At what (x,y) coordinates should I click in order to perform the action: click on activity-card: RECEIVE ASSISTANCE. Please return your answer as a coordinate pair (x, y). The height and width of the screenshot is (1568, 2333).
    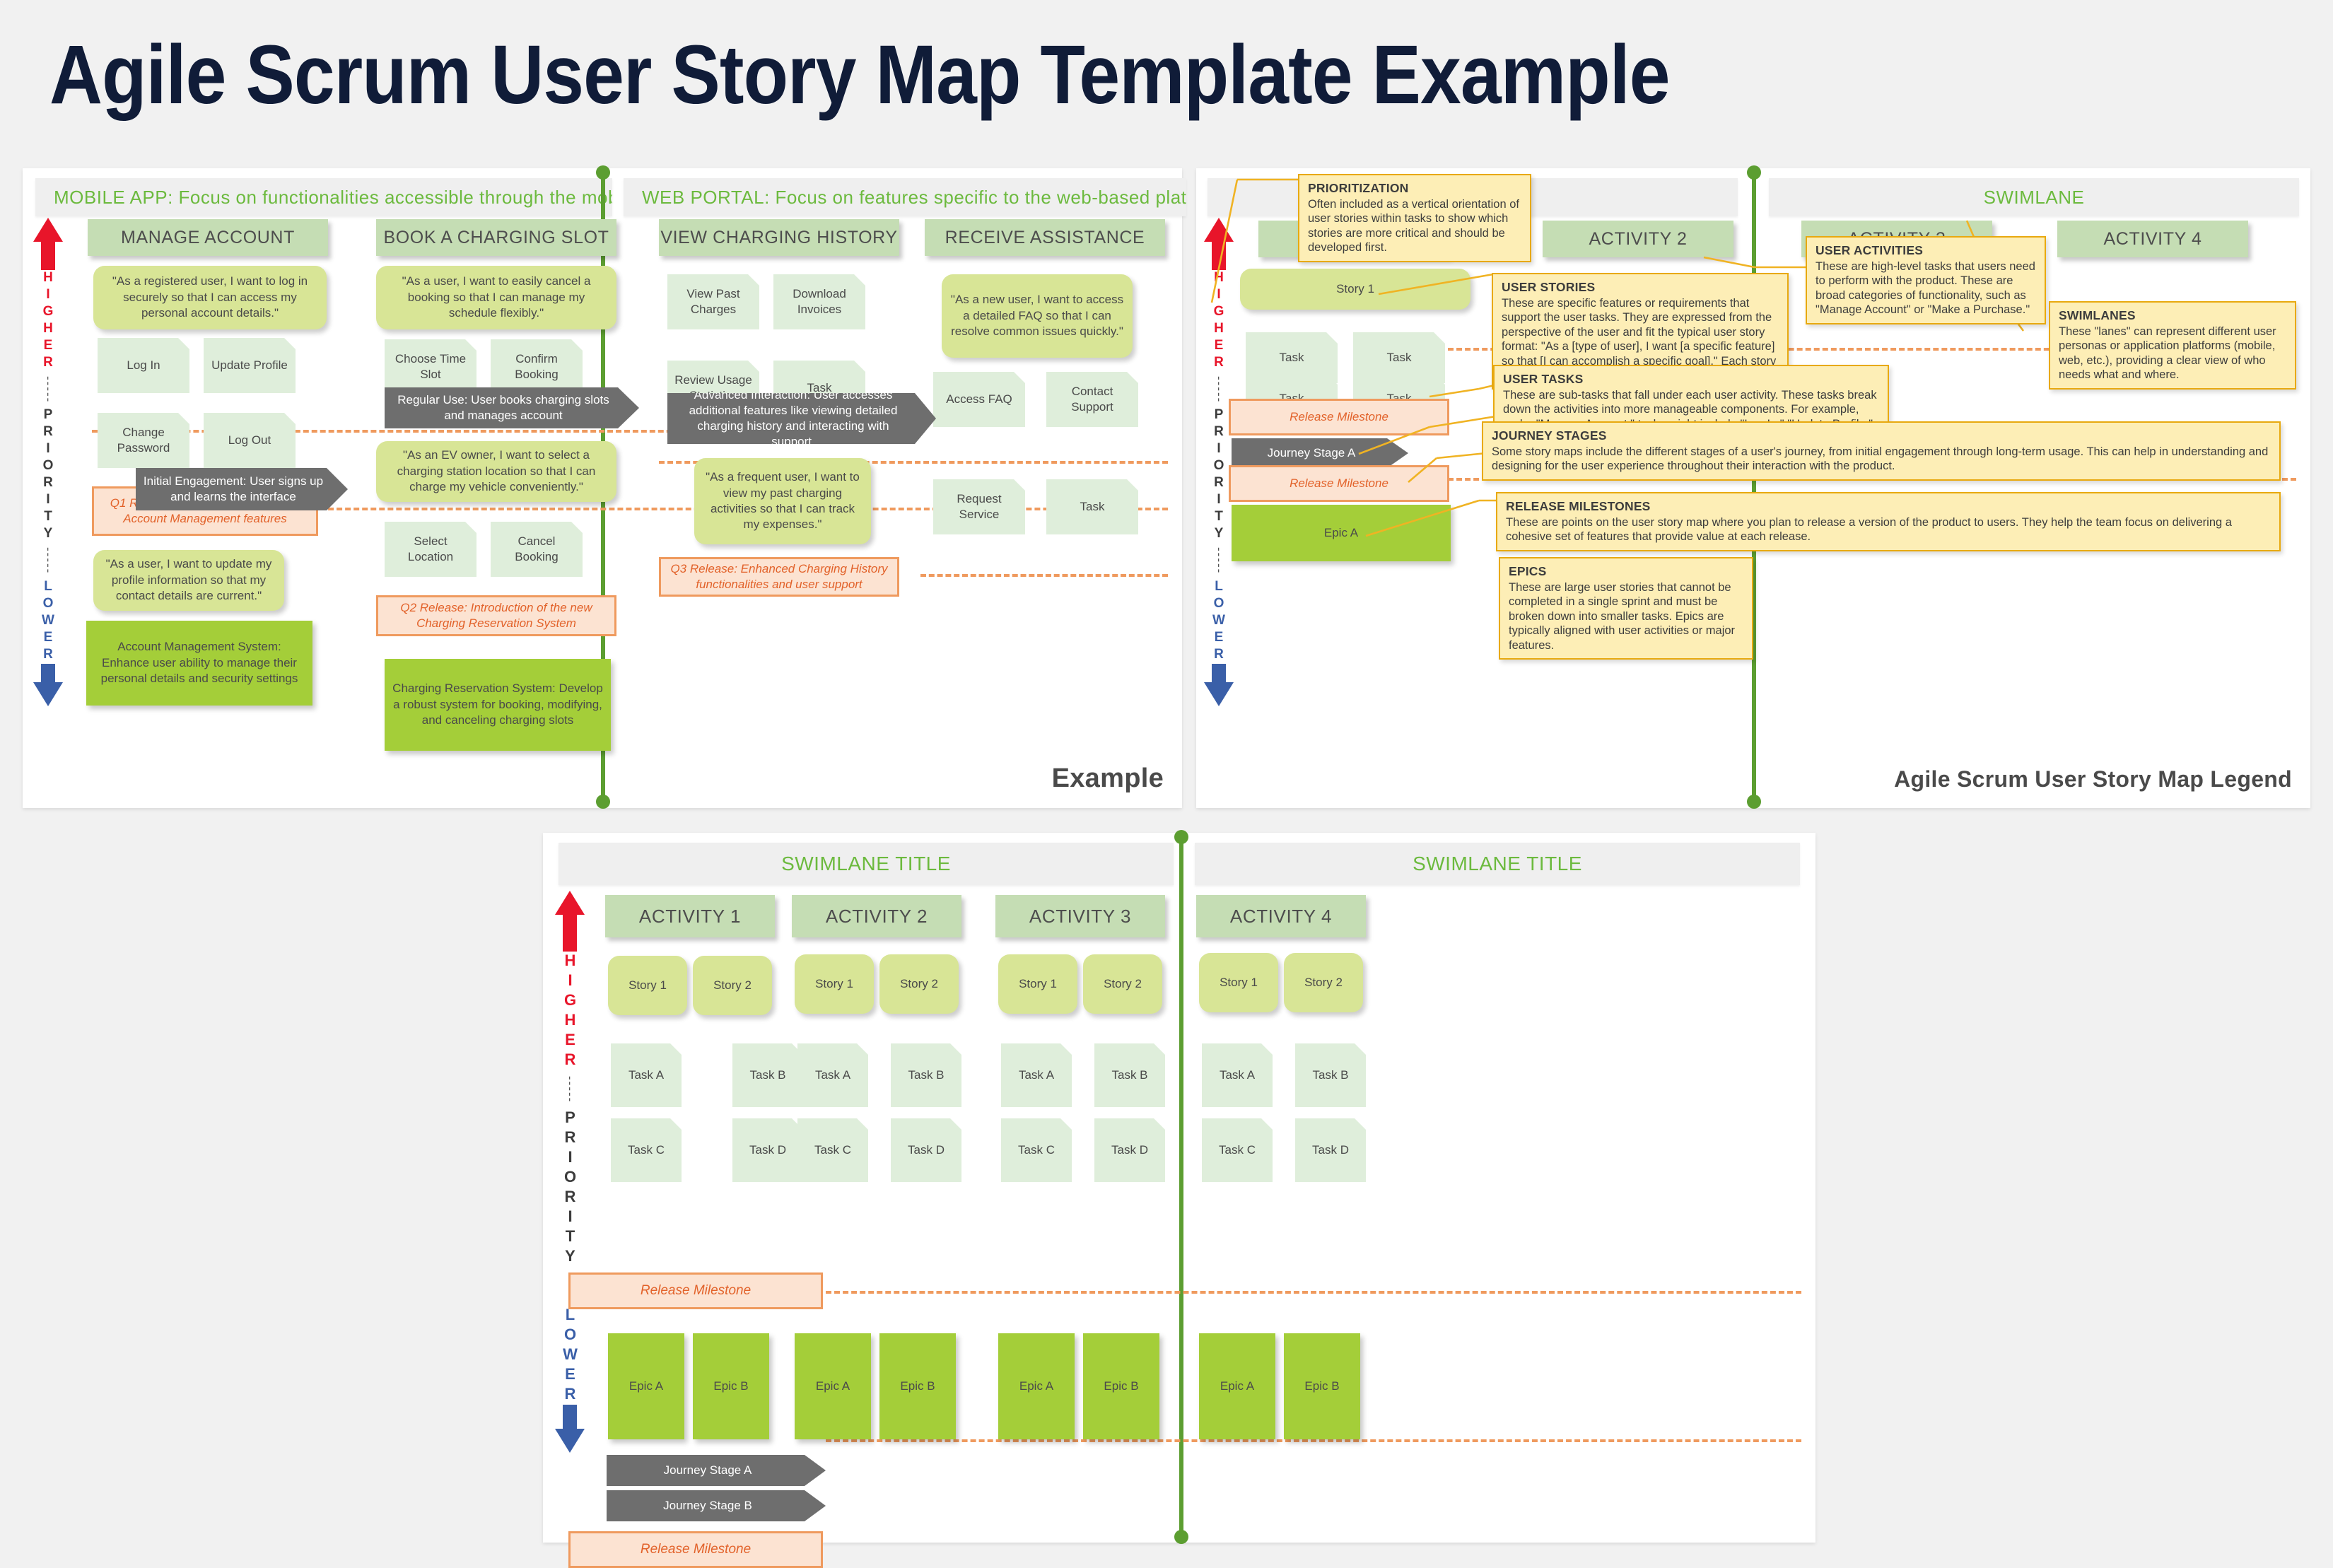
    Looking at the image, I should click on (1045, 237).